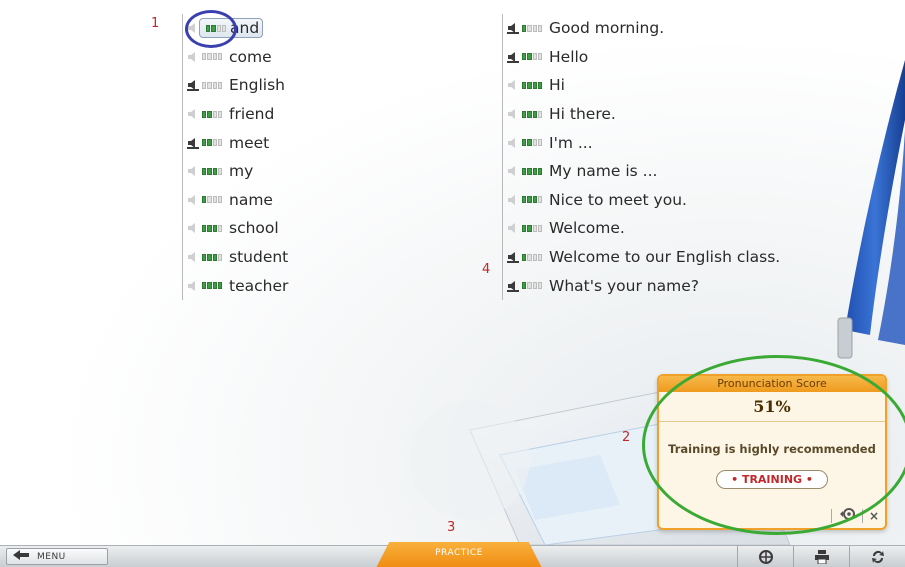 The image size is (905, 567). I want to click on phrase-text: Good morning., so click(606, 28).